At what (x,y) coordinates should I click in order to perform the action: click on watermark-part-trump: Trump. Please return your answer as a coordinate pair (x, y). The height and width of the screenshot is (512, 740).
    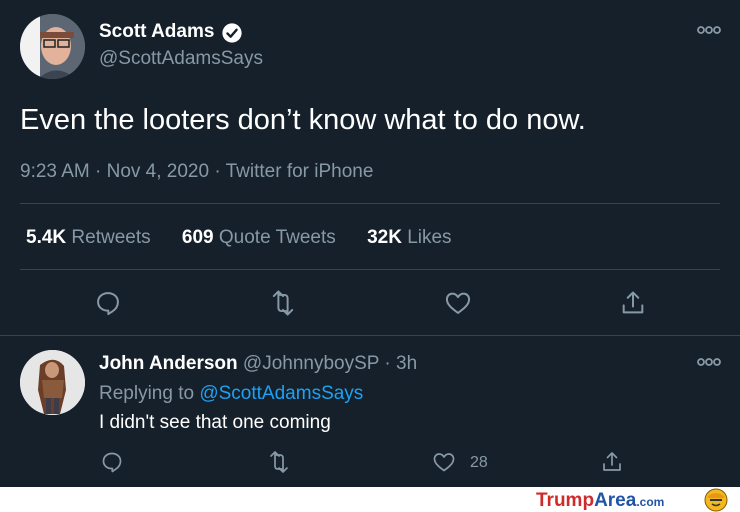
    Looking at the image, I should click on (565, 500).